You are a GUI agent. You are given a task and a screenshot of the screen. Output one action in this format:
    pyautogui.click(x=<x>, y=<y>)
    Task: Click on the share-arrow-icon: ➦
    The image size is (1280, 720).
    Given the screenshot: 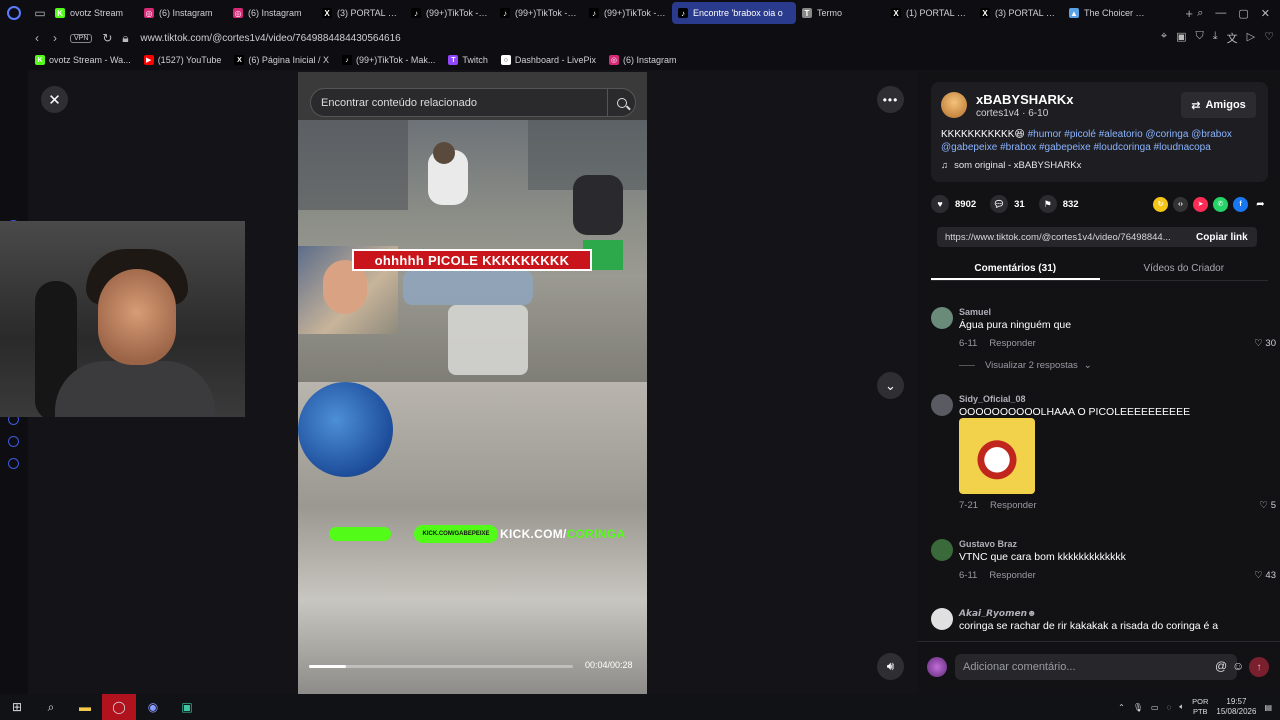 What is the action you would take?
    pyautogui.click(x=1260, y=204)
    